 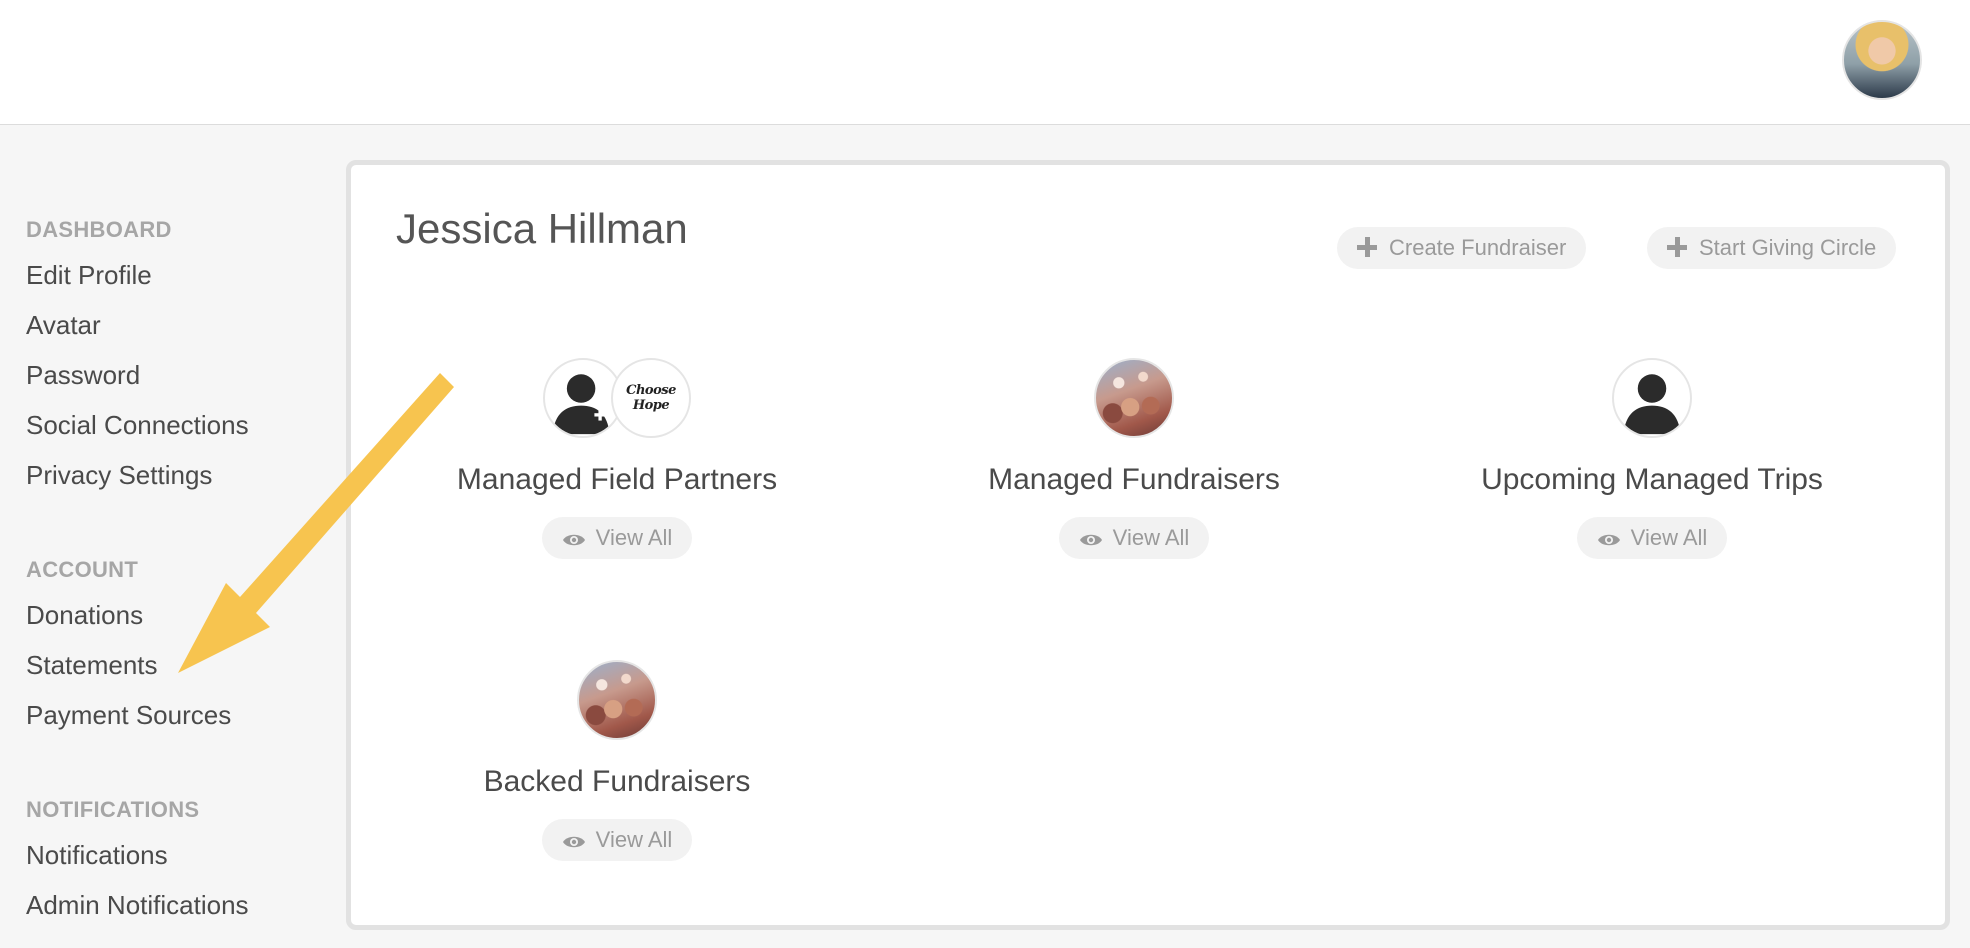 I want to click on sidebar-item-admin-notifications: Admin Notifications, so click(x=176, y=905).